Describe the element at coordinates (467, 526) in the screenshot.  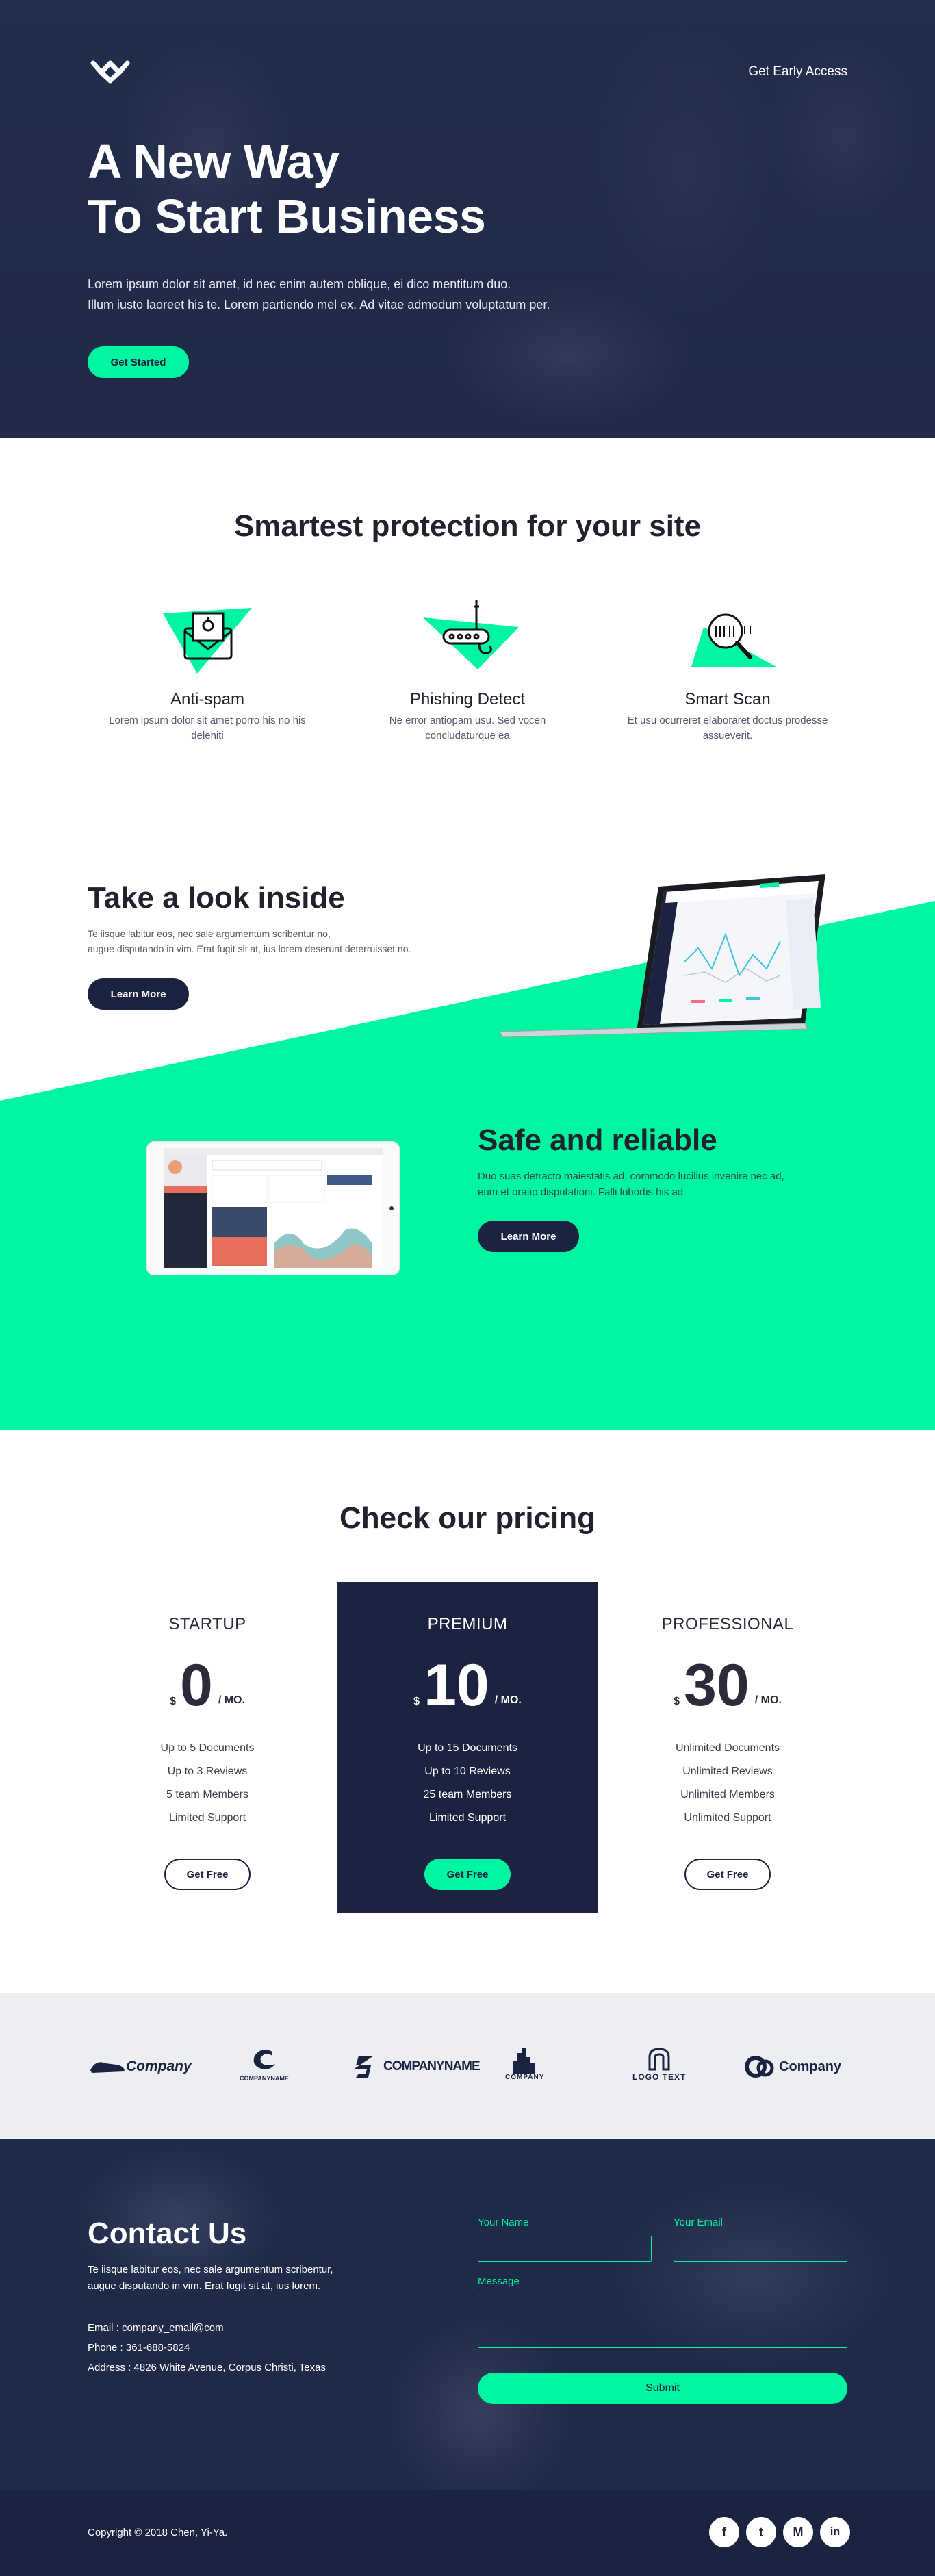
I see `features-title: Smartest protection for your site` at that location.